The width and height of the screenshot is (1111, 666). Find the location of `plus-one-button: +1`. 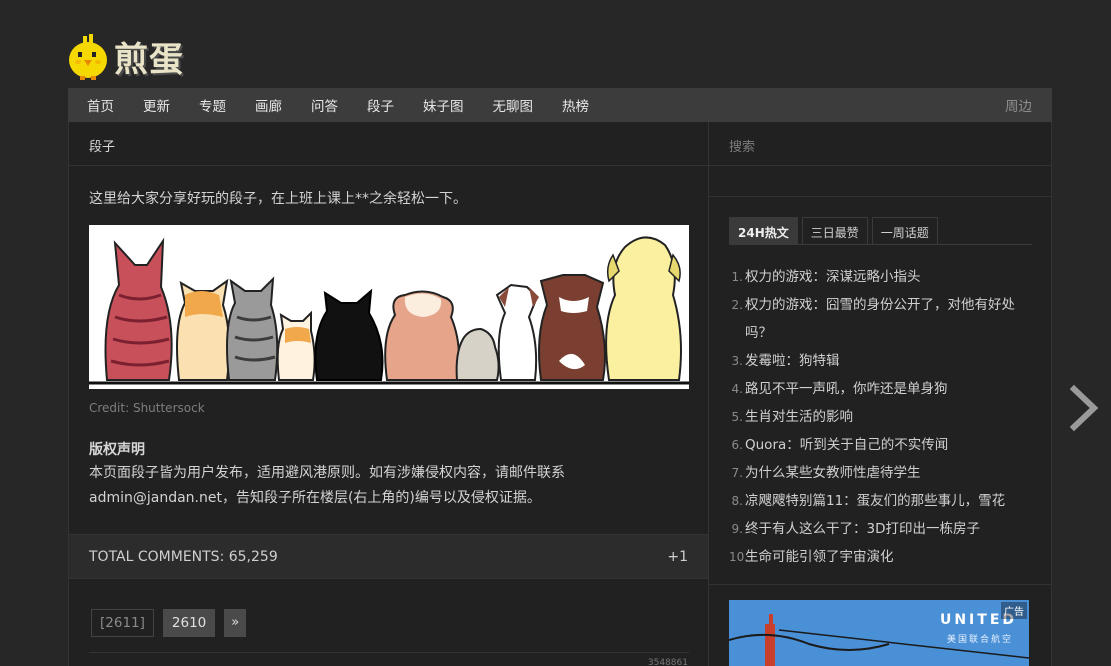

plus-one-button: +1 is located at coordinates (677, 557).